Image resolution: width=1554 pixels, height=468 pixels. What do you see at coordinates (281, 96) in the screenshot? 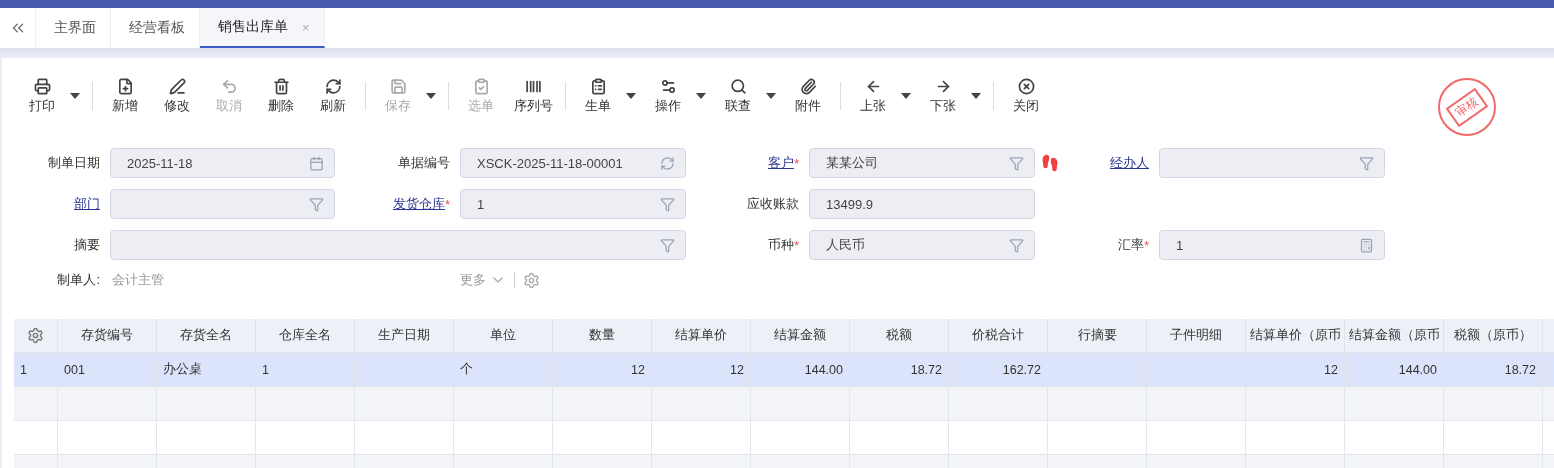
I see `toolbar-button: 删除` at bounding box center [281, 96].